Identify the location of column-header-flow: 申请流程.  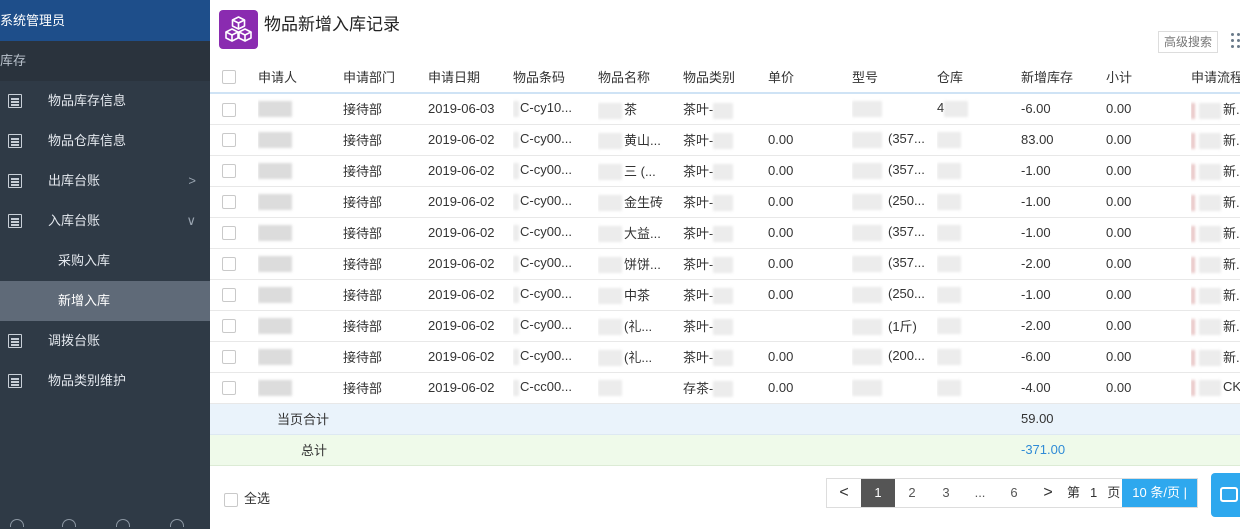
(1215, 77).